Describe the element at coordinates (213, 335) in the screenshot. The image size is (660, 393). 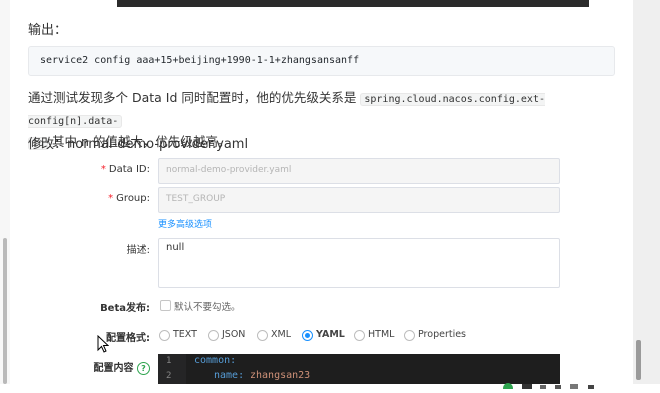
I see `format-radio-json` at that location.